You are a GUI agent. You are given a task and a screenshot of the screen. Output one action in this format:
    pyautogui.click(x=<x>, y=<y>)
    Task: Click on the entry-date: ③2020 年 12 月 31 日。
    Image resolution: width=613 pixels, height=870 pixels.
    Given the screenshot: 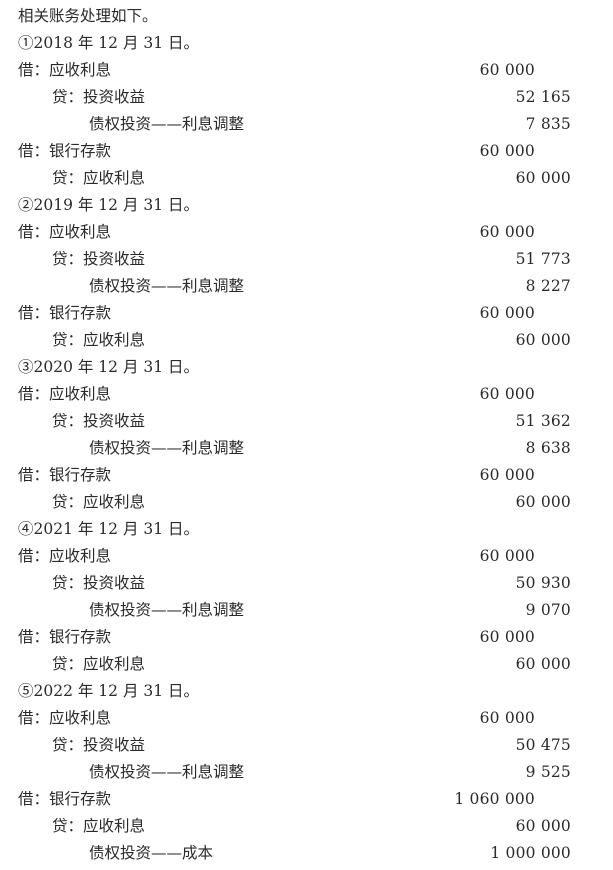 What is the action you would take?
    pyautogui.click(x=109, y=367)
    